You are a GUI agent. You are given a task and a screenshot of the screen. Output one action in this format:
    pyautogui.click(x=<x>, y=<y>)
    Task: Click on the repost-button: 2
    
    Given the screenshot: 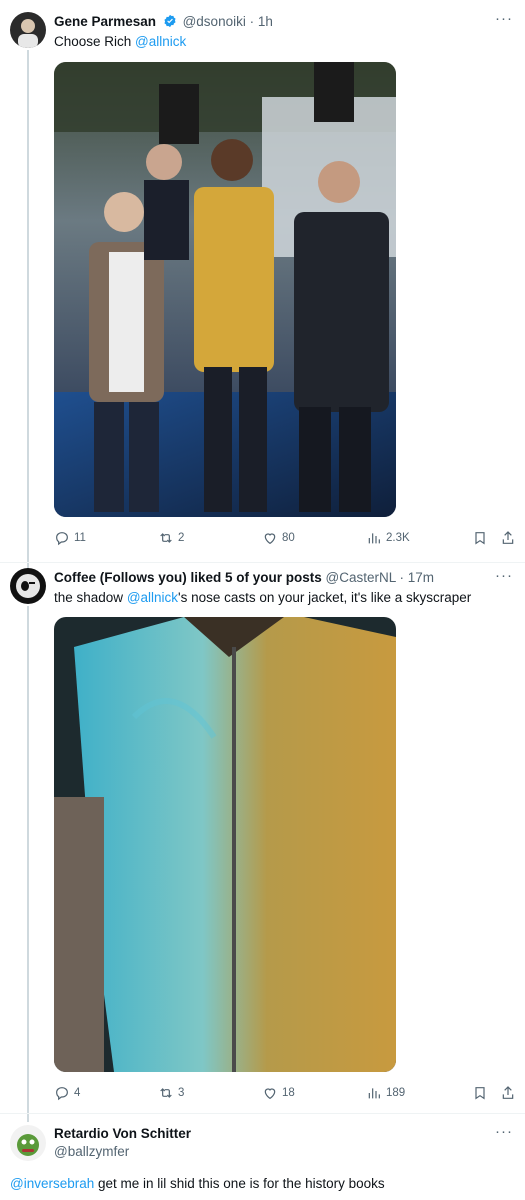 What is the action you would take?
    pyautogui.click(x=171, y=538)
    